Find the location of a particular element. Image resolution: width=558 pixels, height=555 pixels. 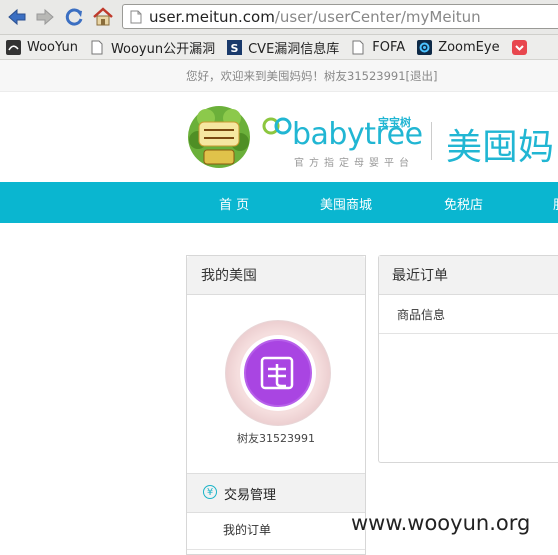

home-icon is located at coordinates (103, 17).